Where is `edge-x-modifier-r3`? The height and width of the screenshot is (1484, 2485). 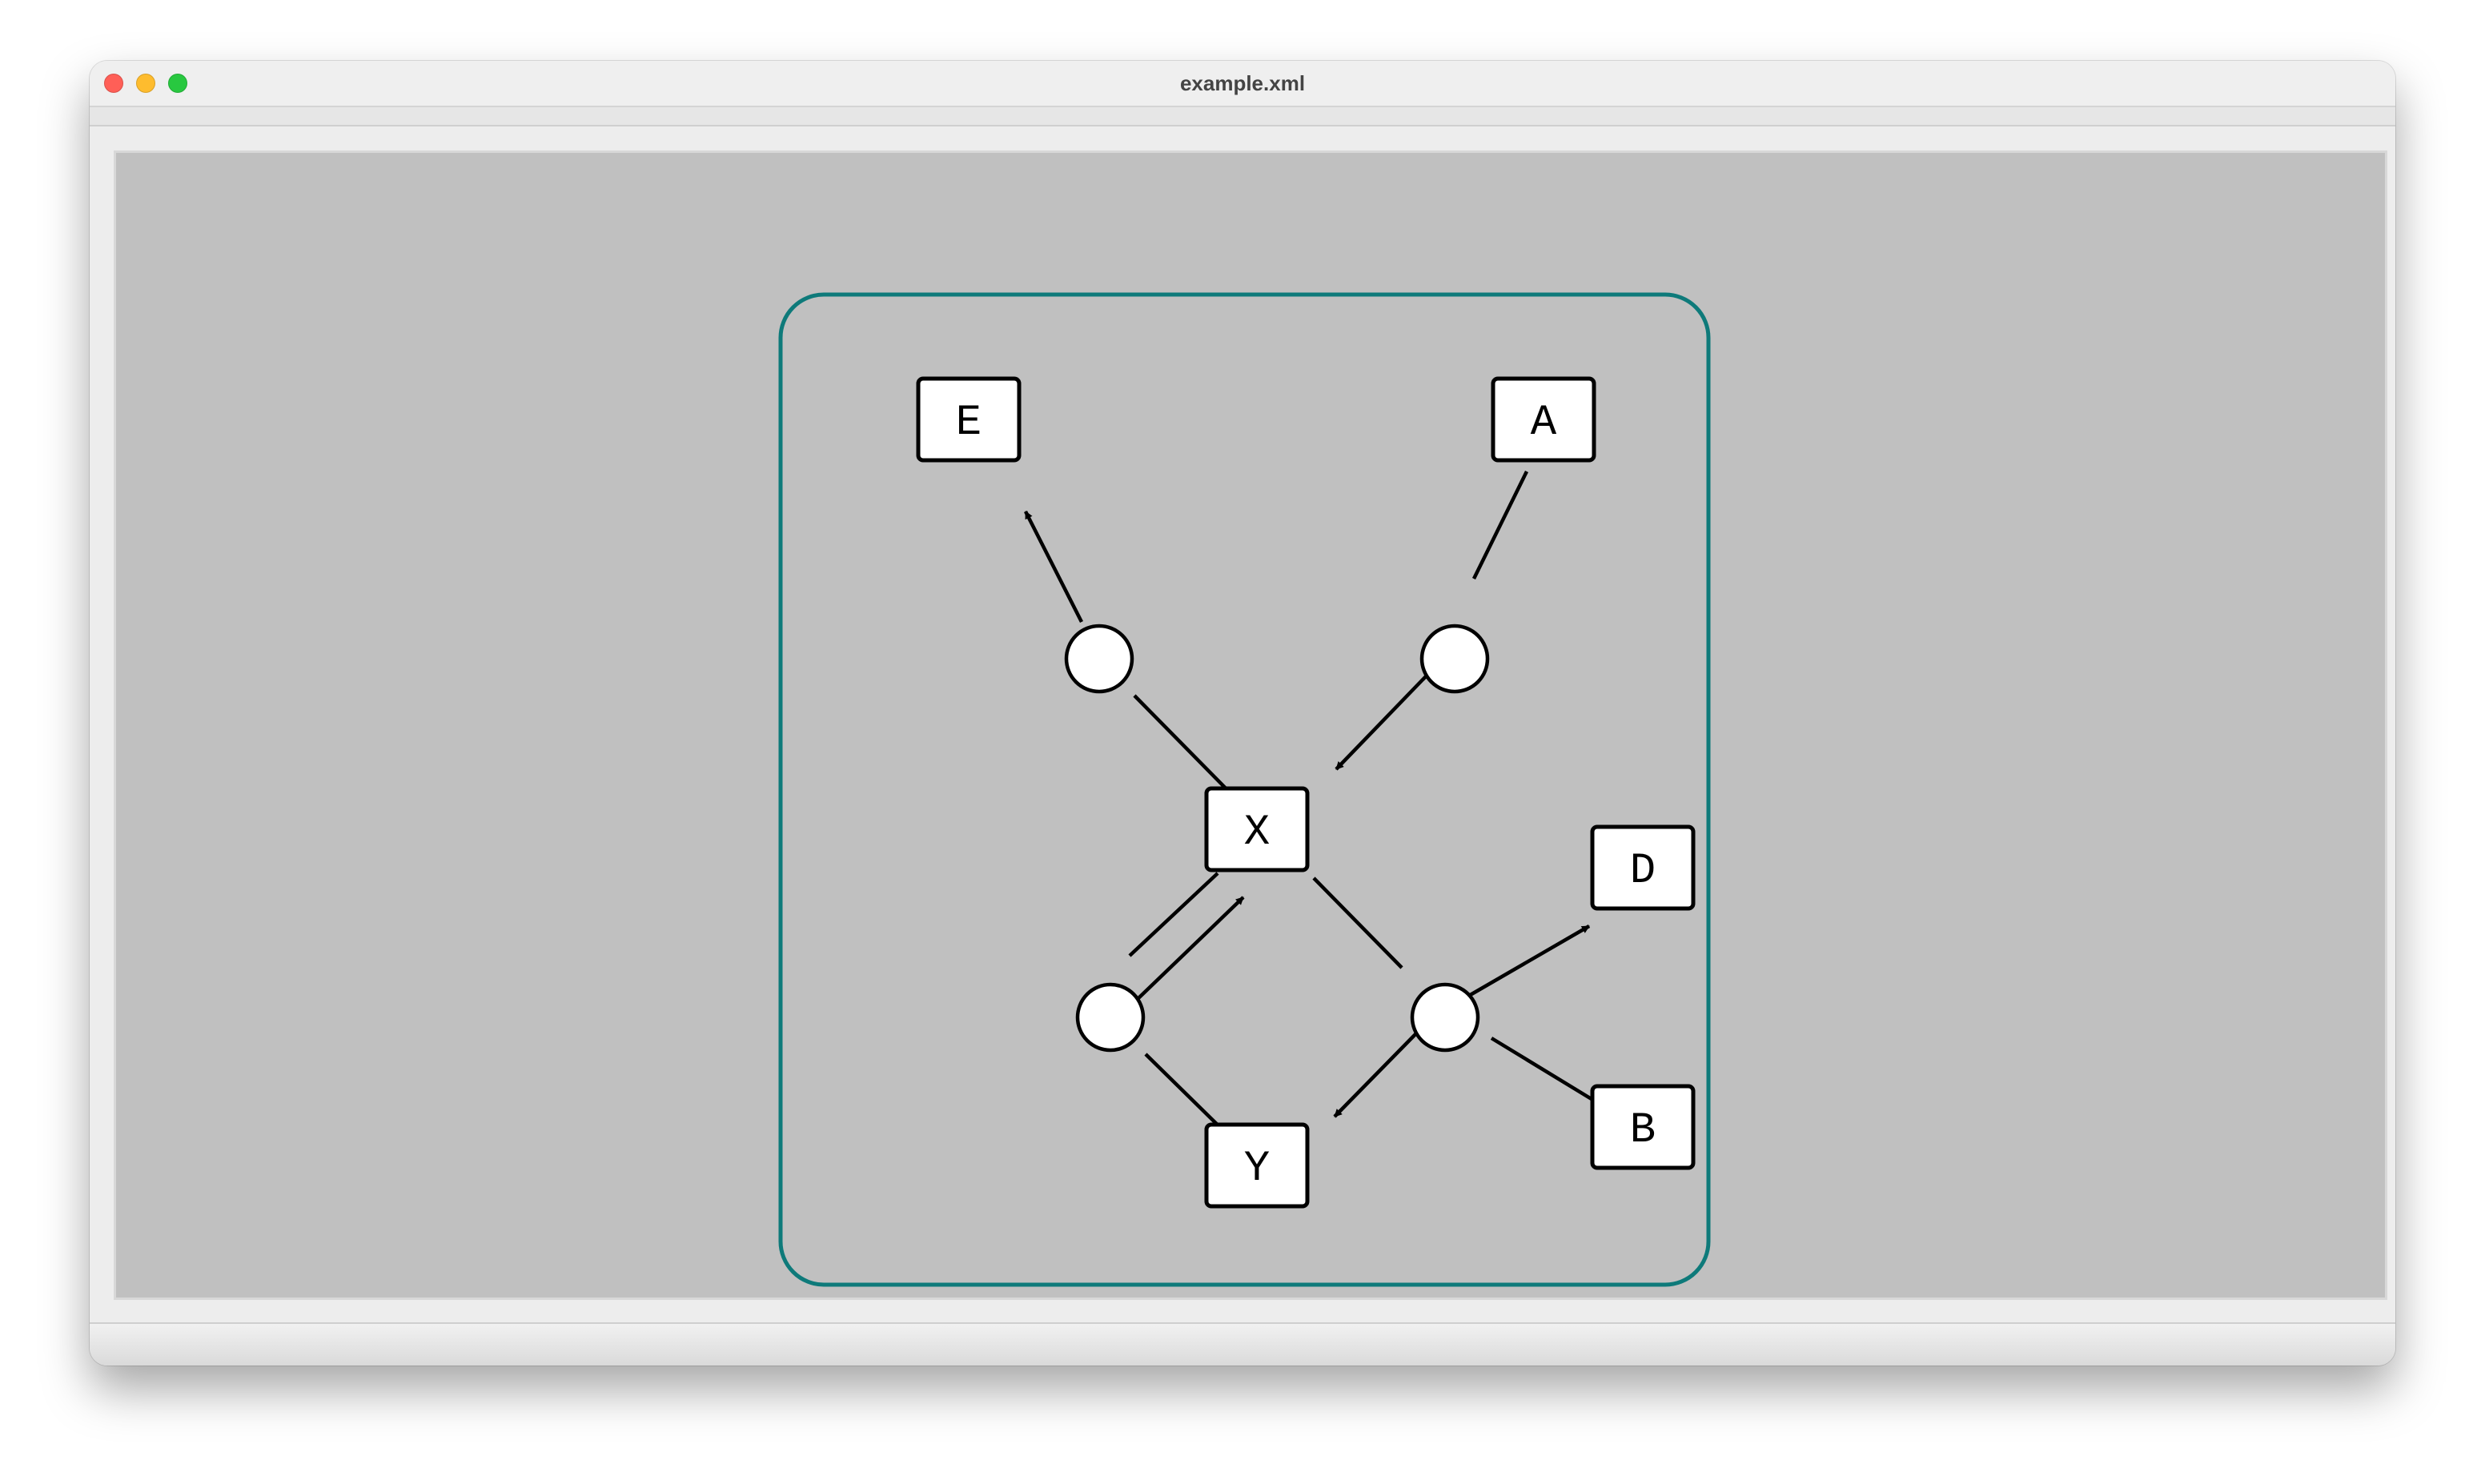 edge-x-modifier-r3 is located at coordinates (1173, 914).